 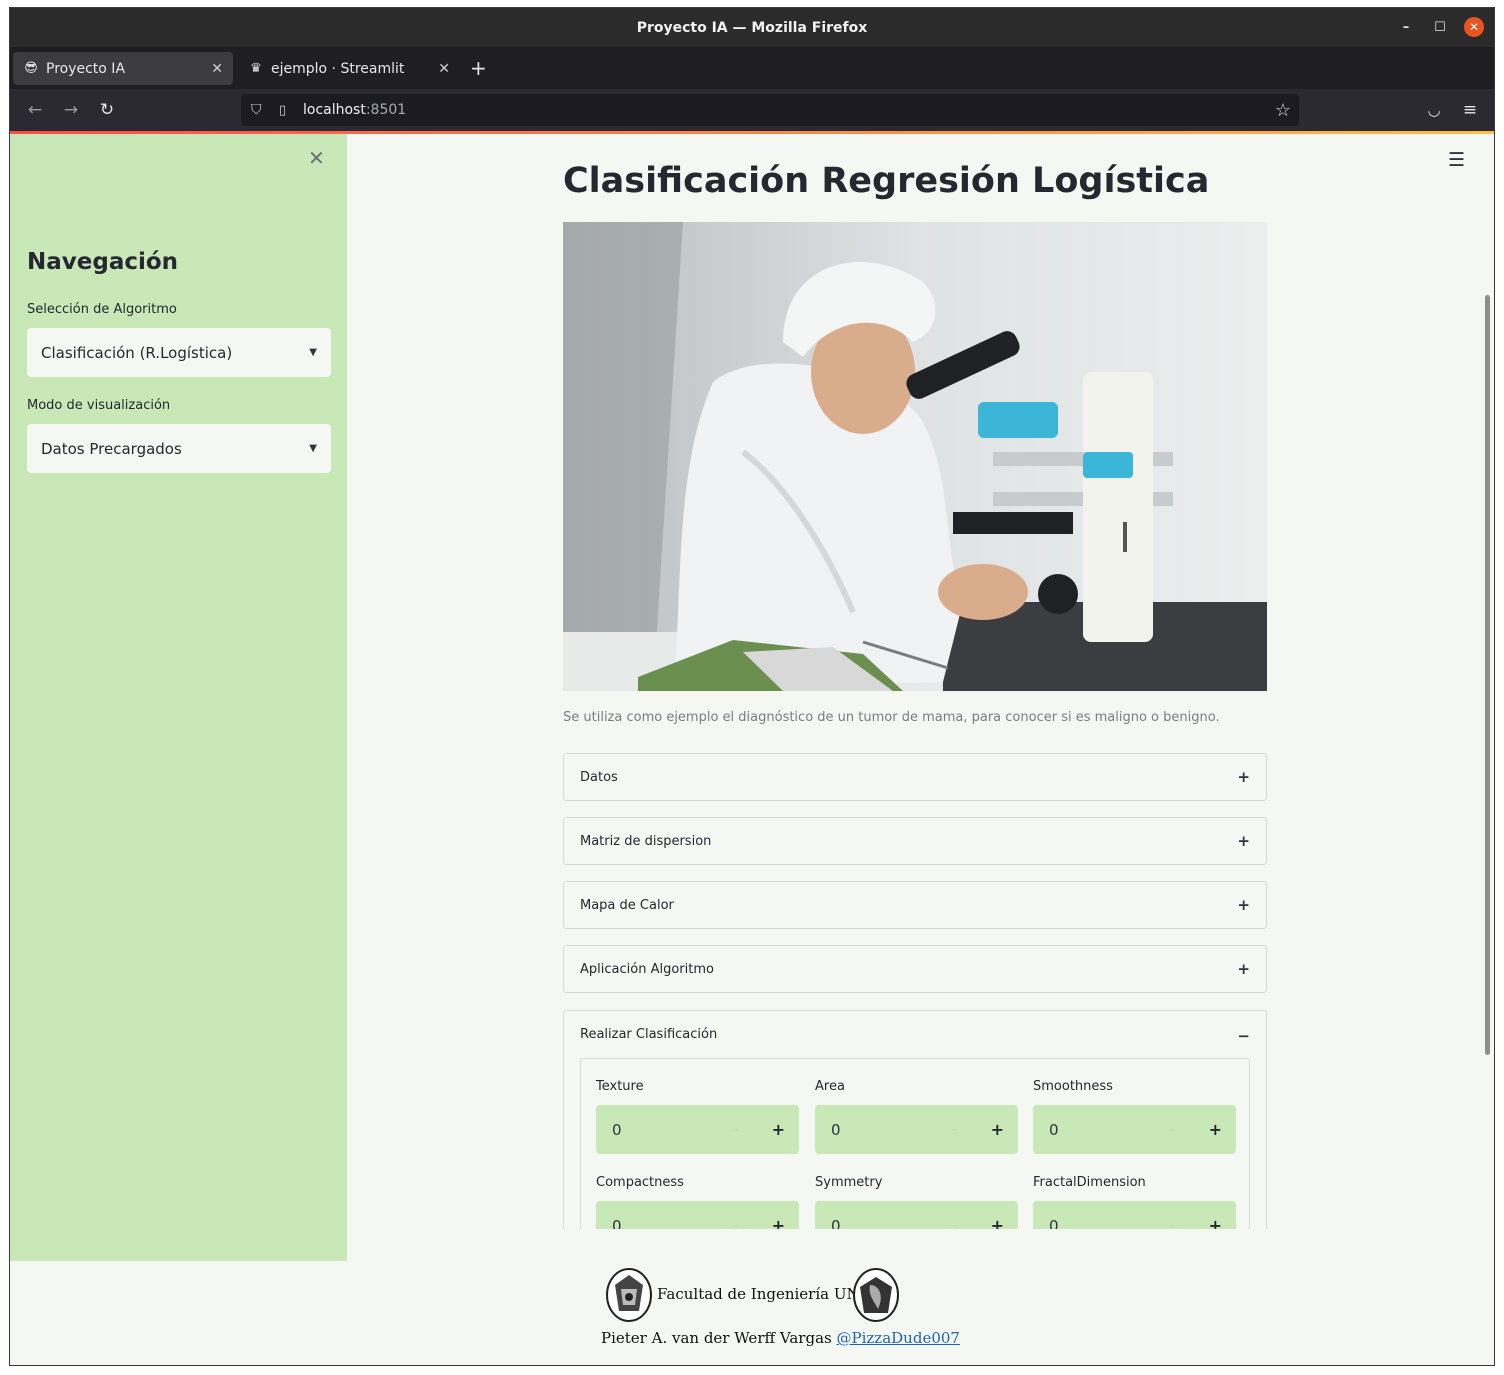 What do you see at coordinates (1134, 1129) in the screenshot?
I see `smoothness-number-input: 0 – +` at bounding box center [1134, 1129].